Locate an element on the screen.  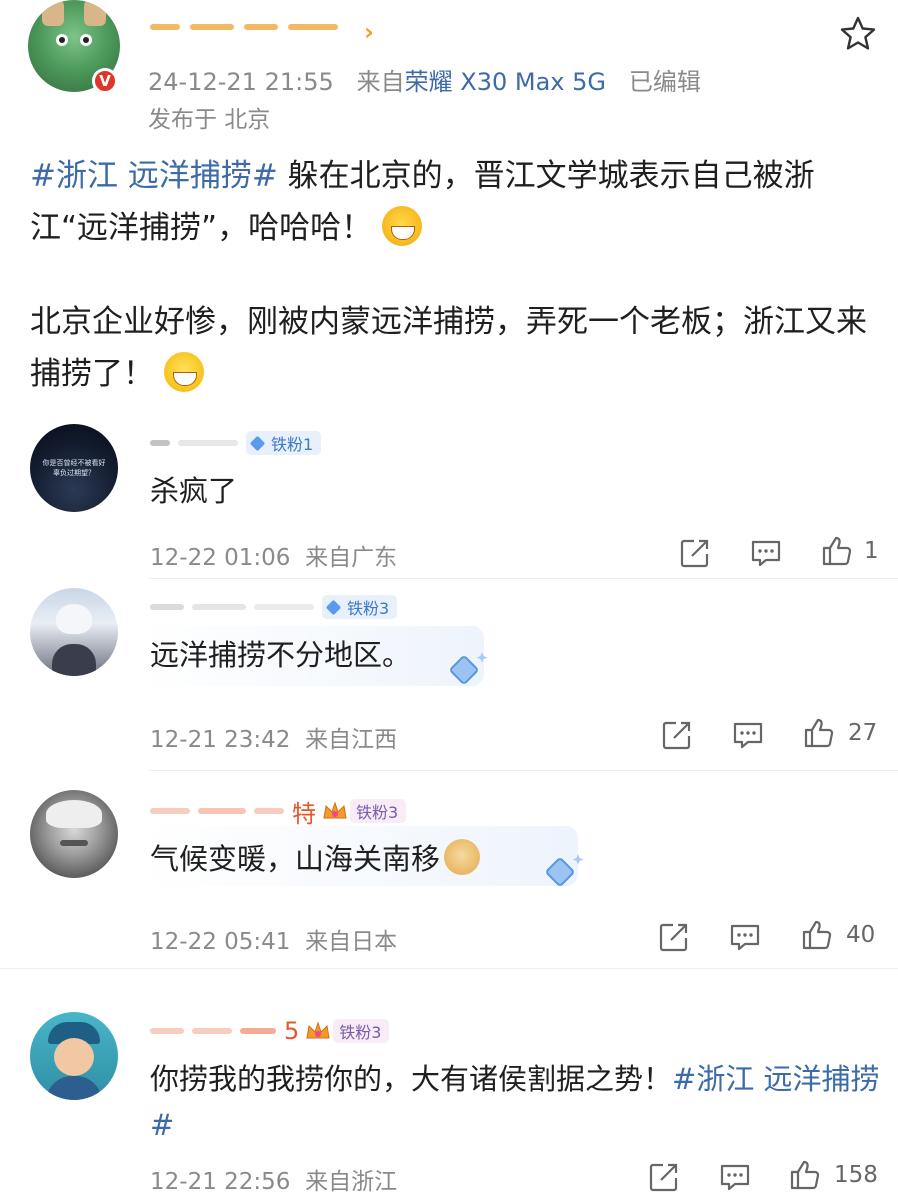
comment-username: 铁粉1 is located at coordinates (236, 443).